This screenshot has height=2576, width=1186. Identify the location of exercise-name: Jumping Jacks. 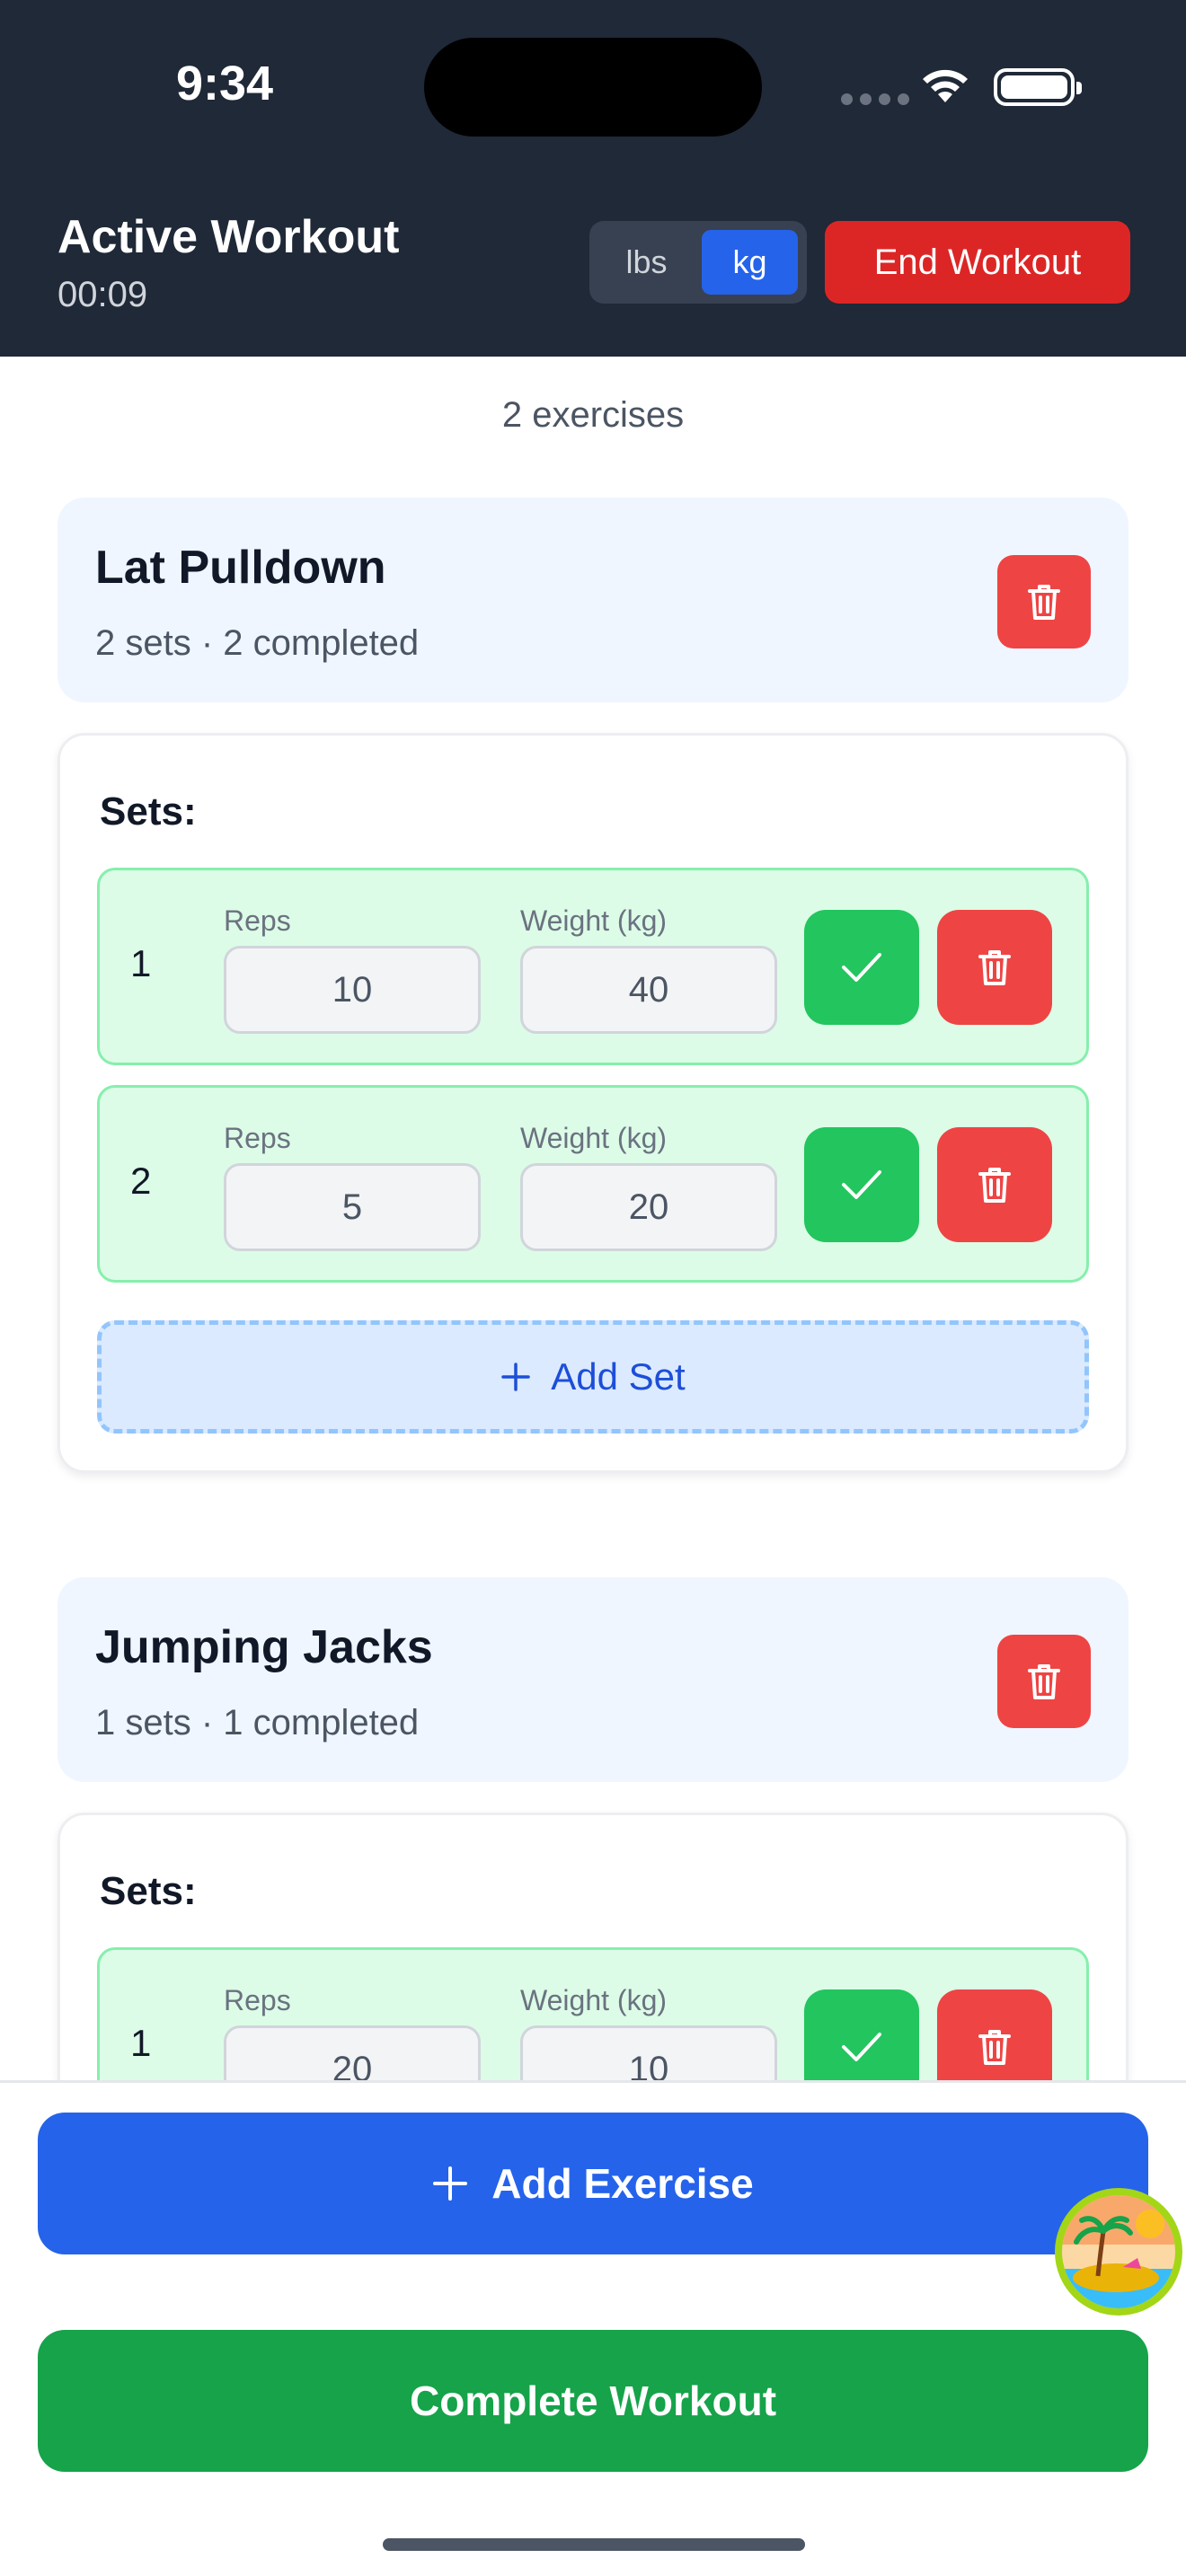
(264, 1647).